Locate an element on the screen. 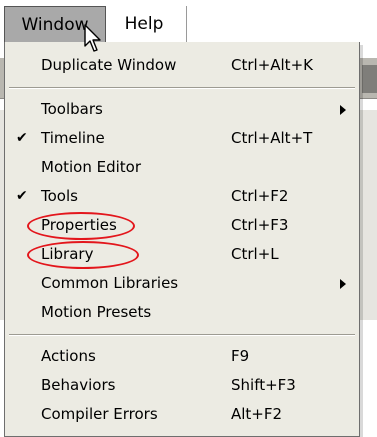 The height and width of the screenshot is (437, 377). menu-item-shortcut: Ctrl+F3 is located at coordinates (260, 225).